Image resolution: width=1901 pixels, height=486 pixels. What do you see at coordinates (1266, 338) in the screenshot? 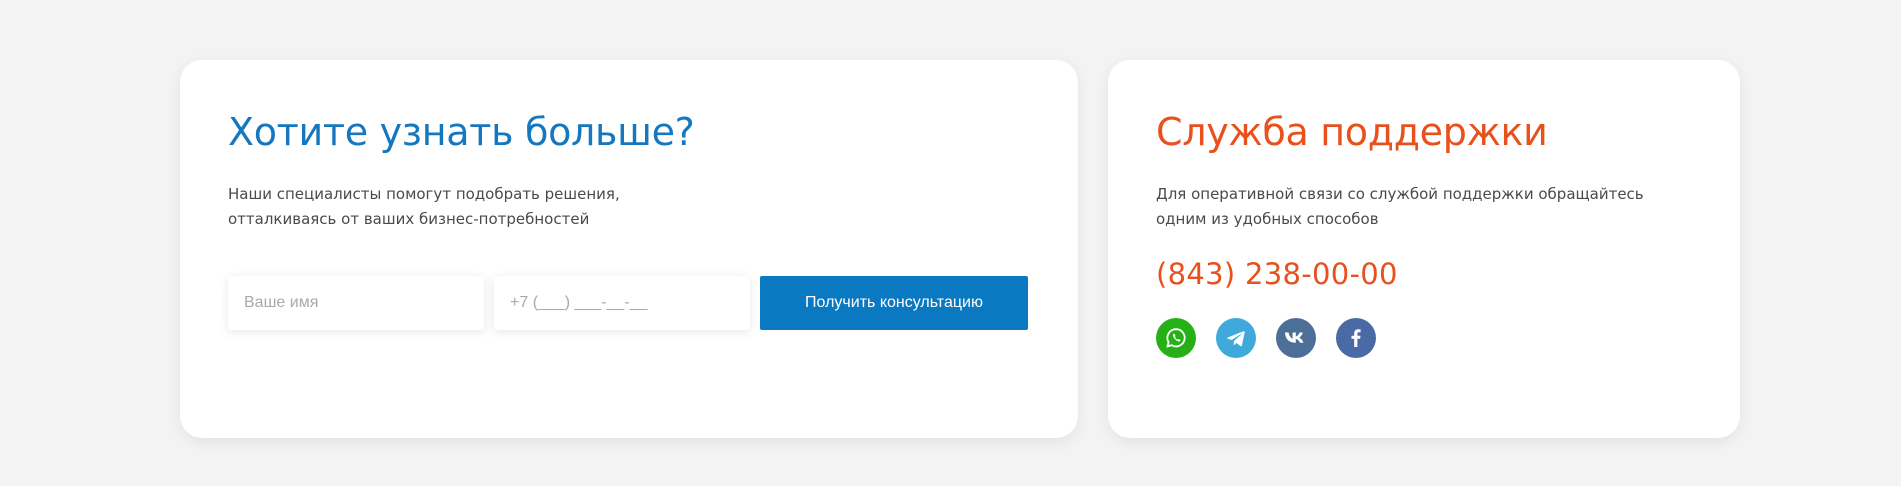
I see `social-links` at bounding box center [1266, 338].